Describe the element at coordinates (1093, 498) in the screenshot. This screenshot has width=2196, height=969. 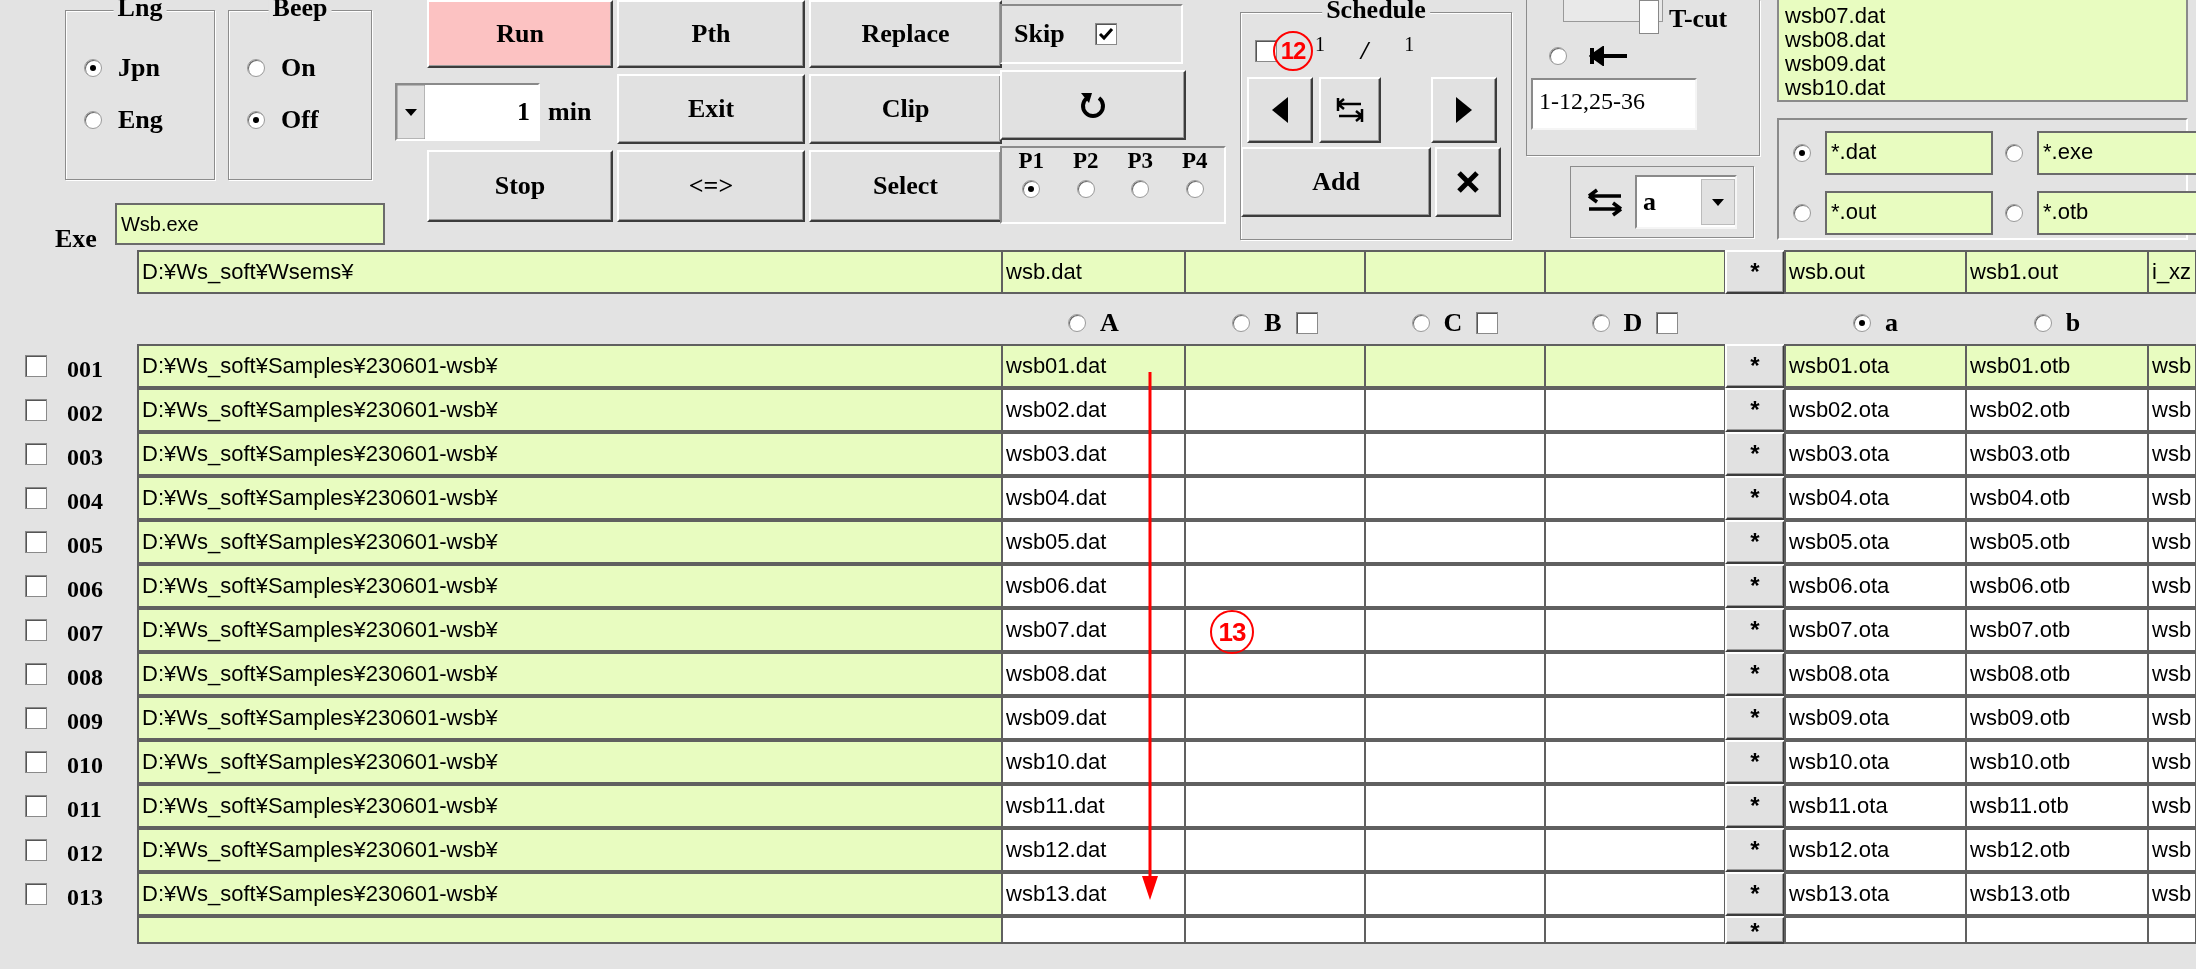
I see `input-file-field: wsb04.dat` at that location.